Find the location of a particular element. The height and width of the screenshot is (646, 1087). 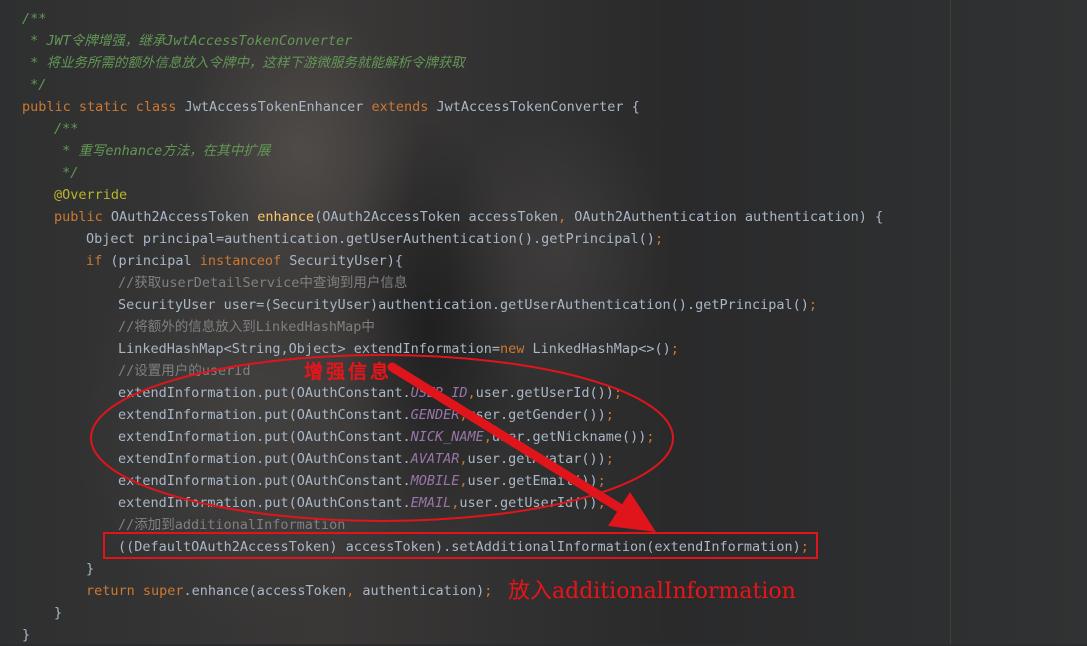

arrow-head-icon is located at coordinates (632, 512).